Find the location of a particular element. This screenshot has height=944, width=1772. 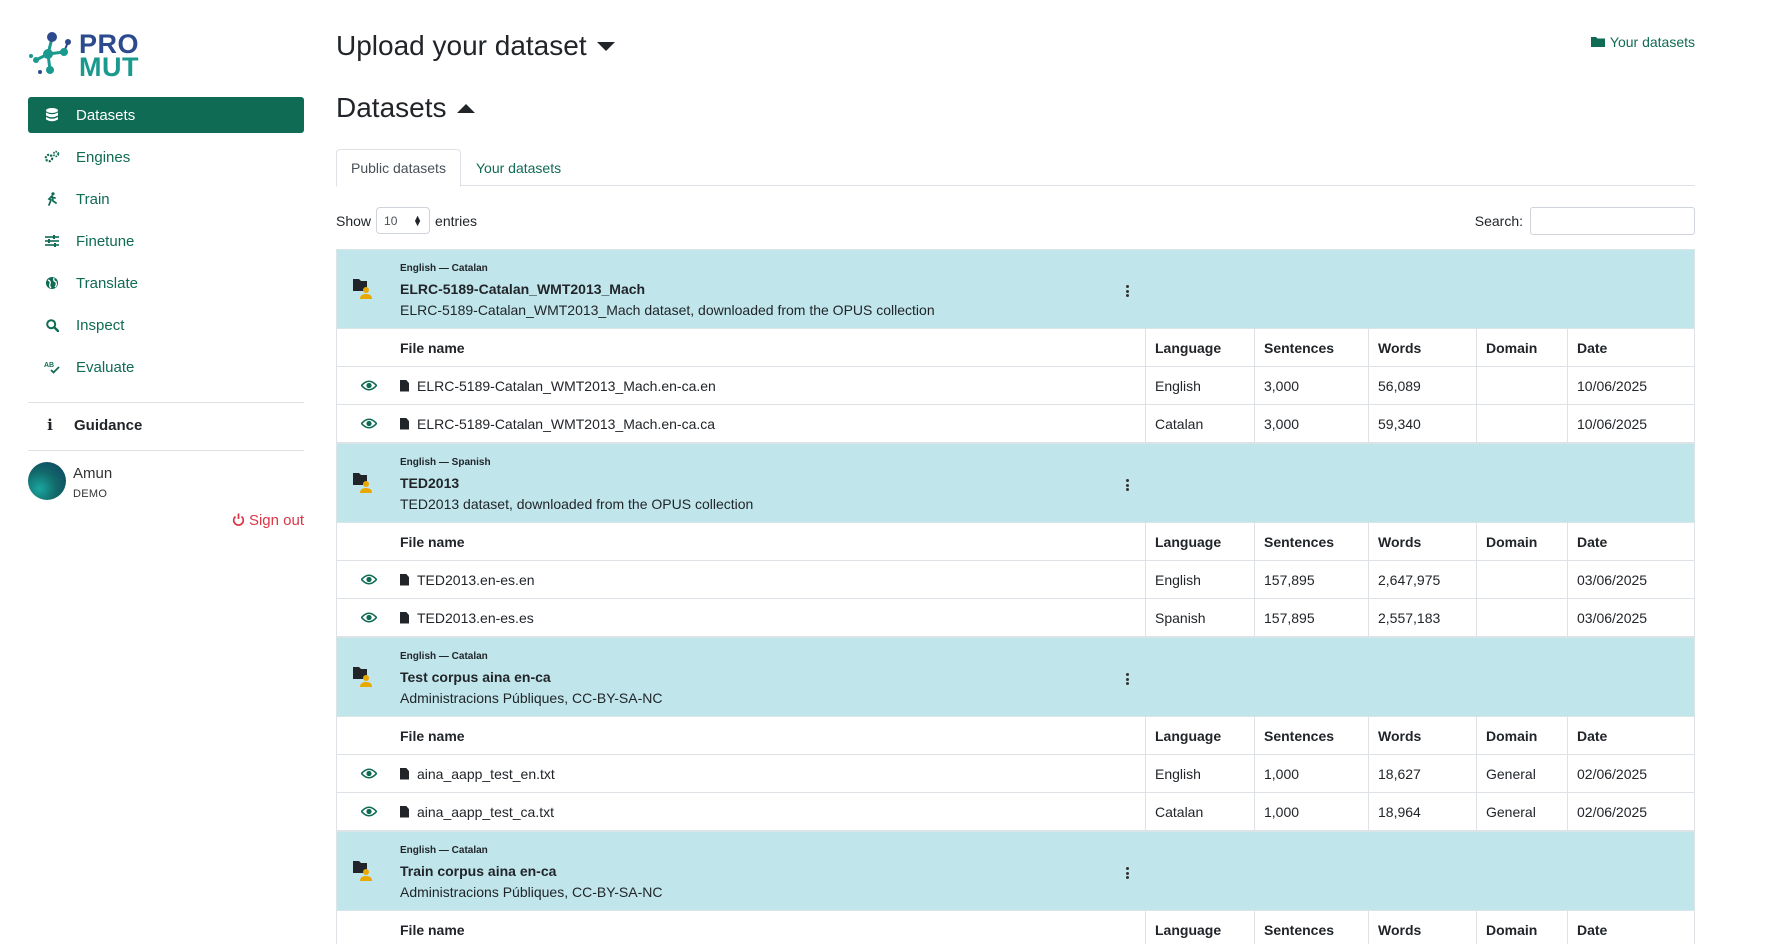

cell-domain: General is located at coordinates (1521, 811).